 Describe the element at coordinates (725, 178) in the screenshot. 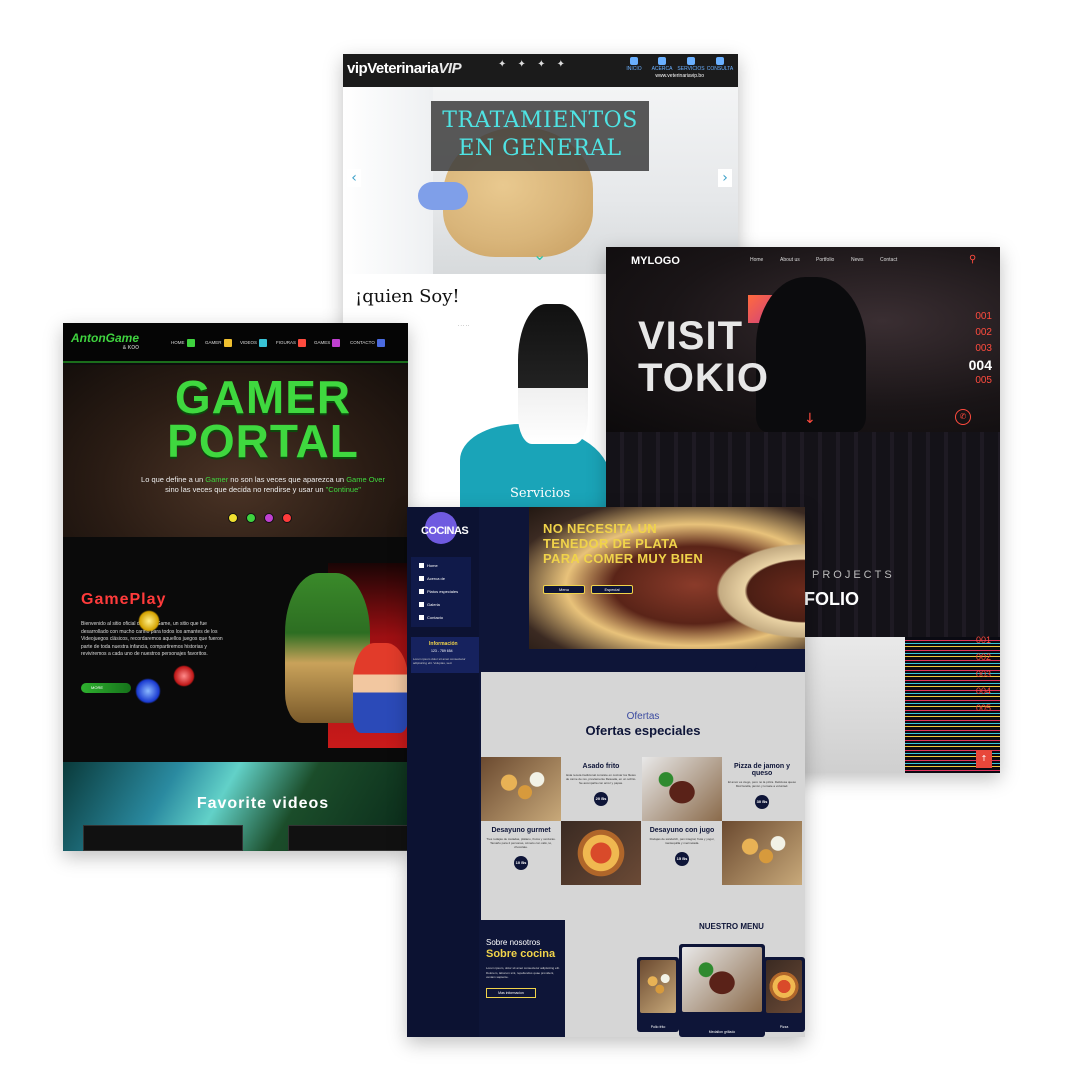

I see `carousel-next-icon: ›` at that location.